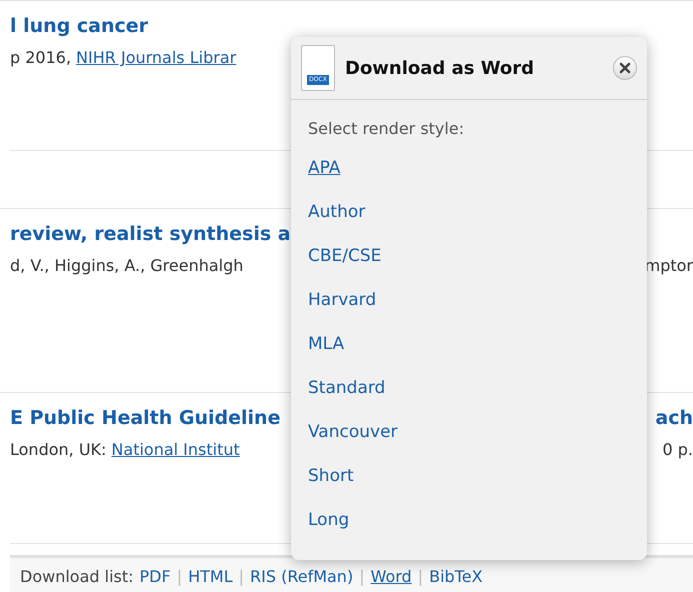 The width and height of the screenshot is (693, 592). What do you see at coordinates (345, 257) in the screenshot?
I see `render-style-link: CBE/CSE` at bounding box center [345, 257].